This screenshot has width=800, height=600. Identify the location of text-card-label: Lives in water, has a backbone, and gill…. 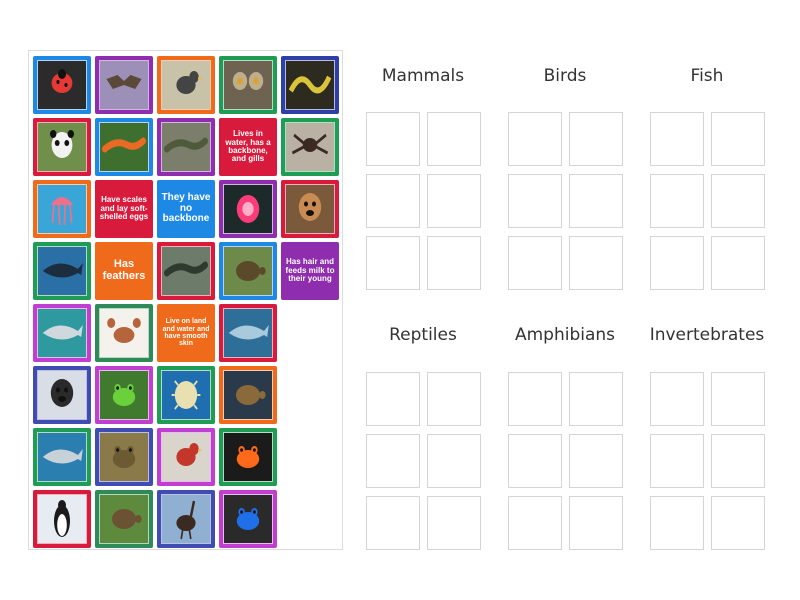
(248, 146).